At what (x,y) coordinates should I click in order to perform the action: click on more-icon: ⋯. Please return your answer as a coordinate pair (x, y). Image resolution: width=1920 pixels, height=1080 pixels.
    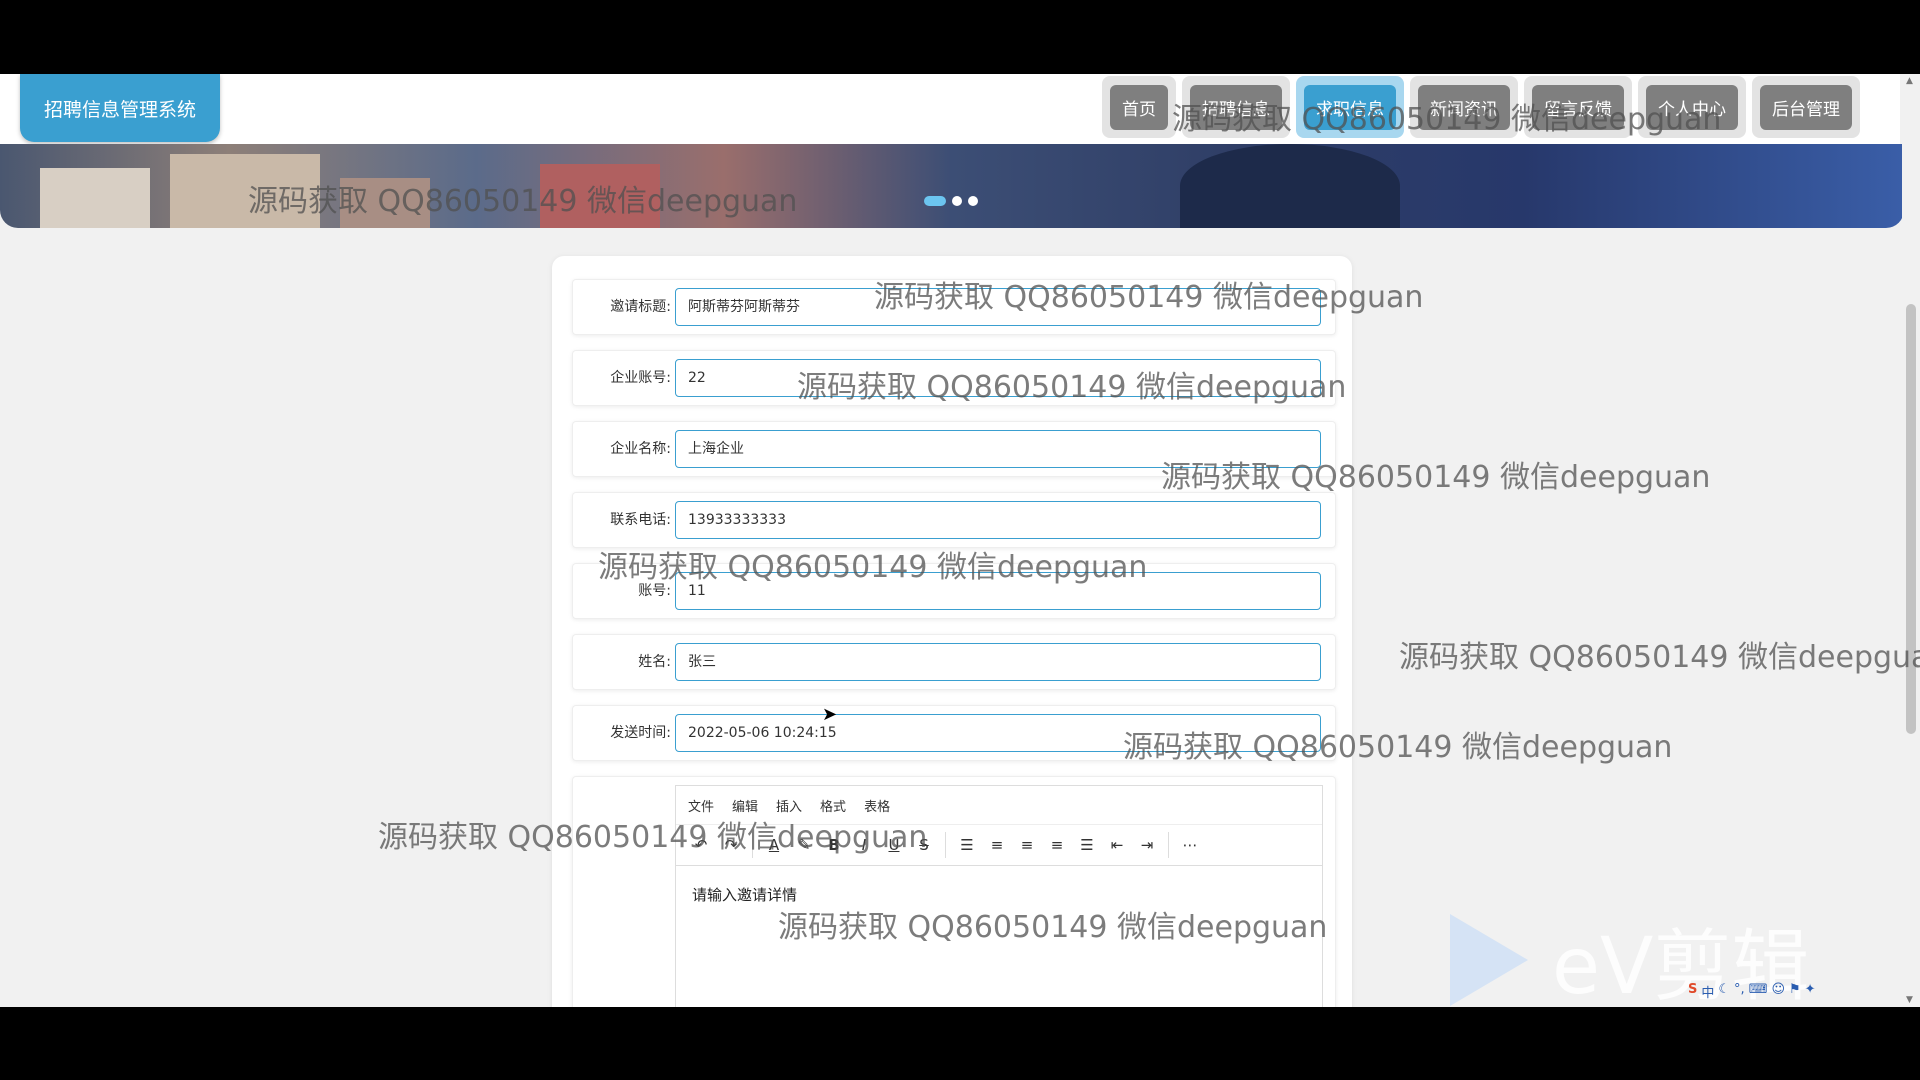
    Looking at the image, I should click on (1190, 845).